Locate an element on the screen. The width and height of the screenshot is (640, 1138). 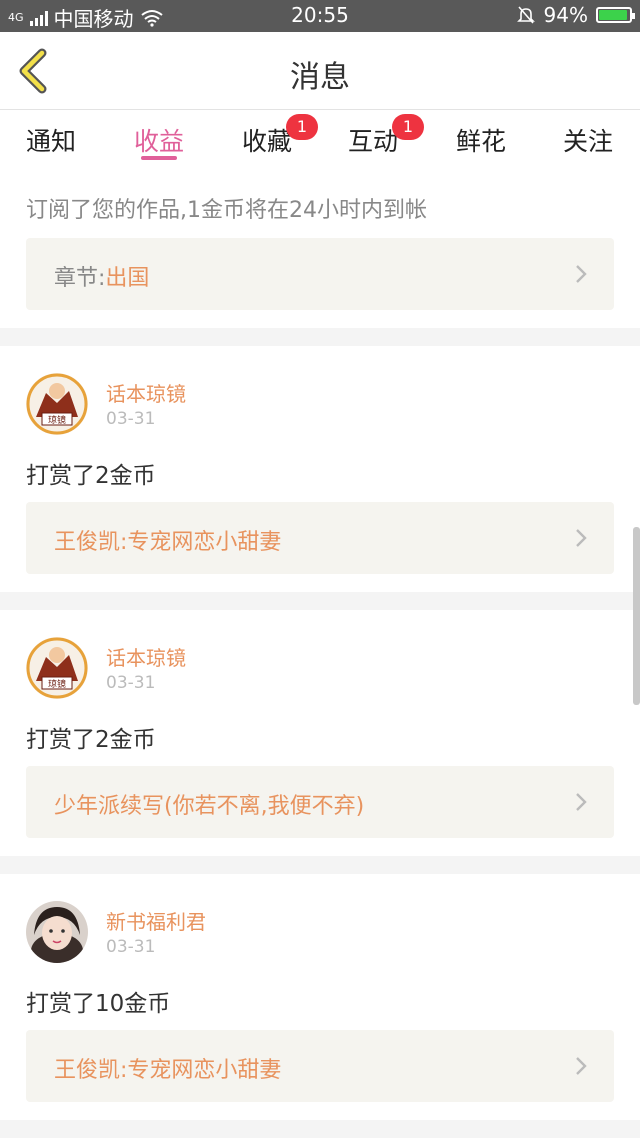
book-title: 少年派续写(你若不离,我便不弃) is located at coordinates (209, 806).